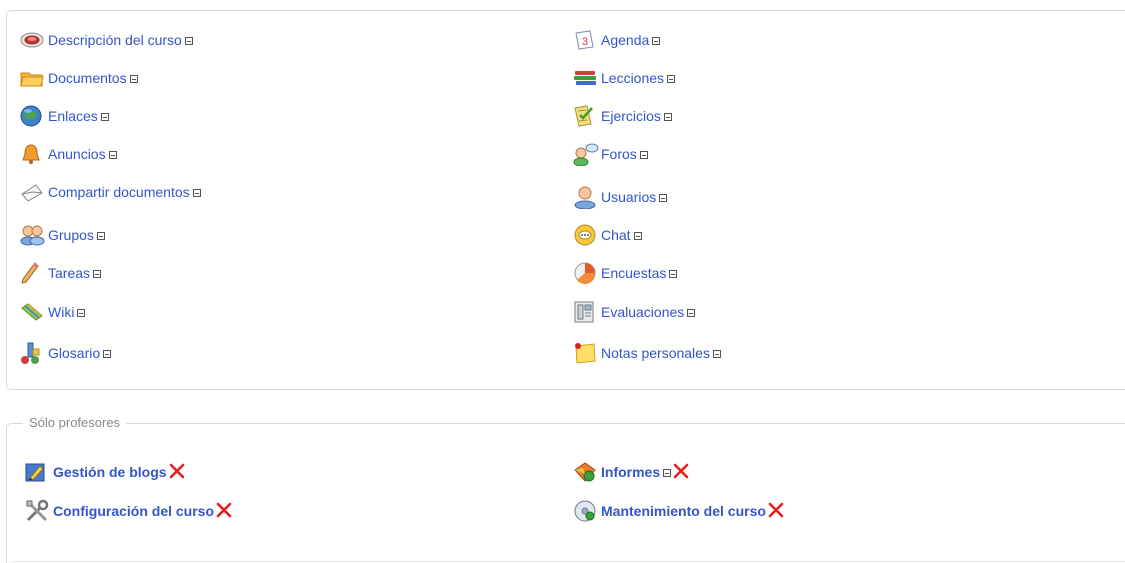 The width and height of the screenshot is (1125, 563). I want to click on tool-reports: Informes, so click(631, 472).